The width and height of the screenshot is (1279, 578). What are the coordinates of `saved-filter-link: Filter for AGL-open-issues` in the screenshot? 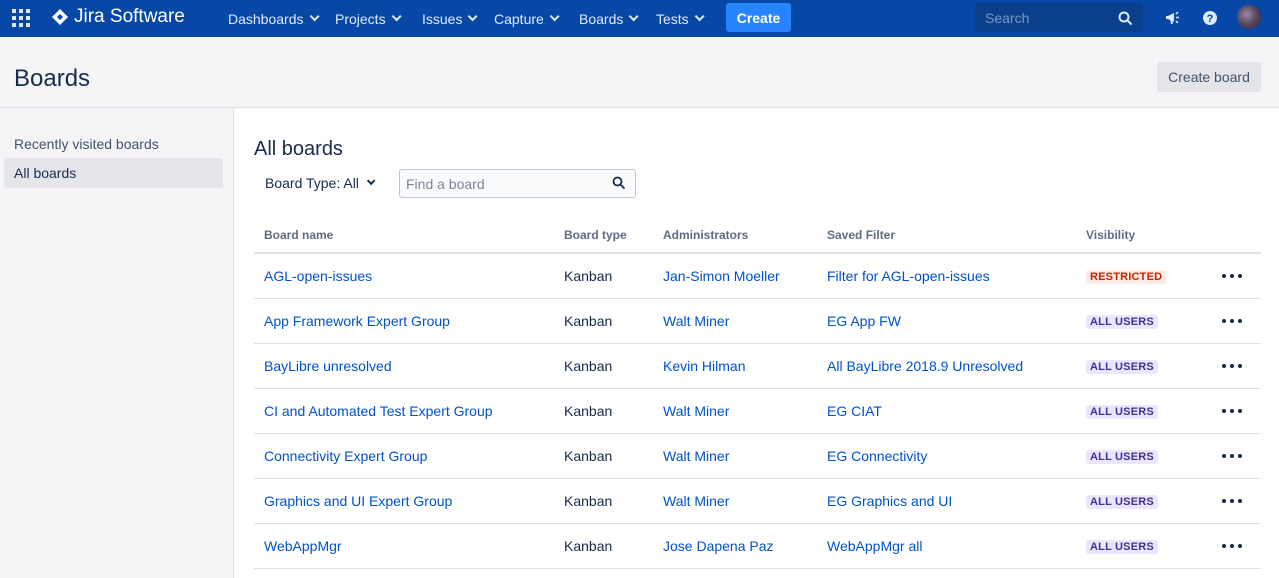 It's located at (908, 276).